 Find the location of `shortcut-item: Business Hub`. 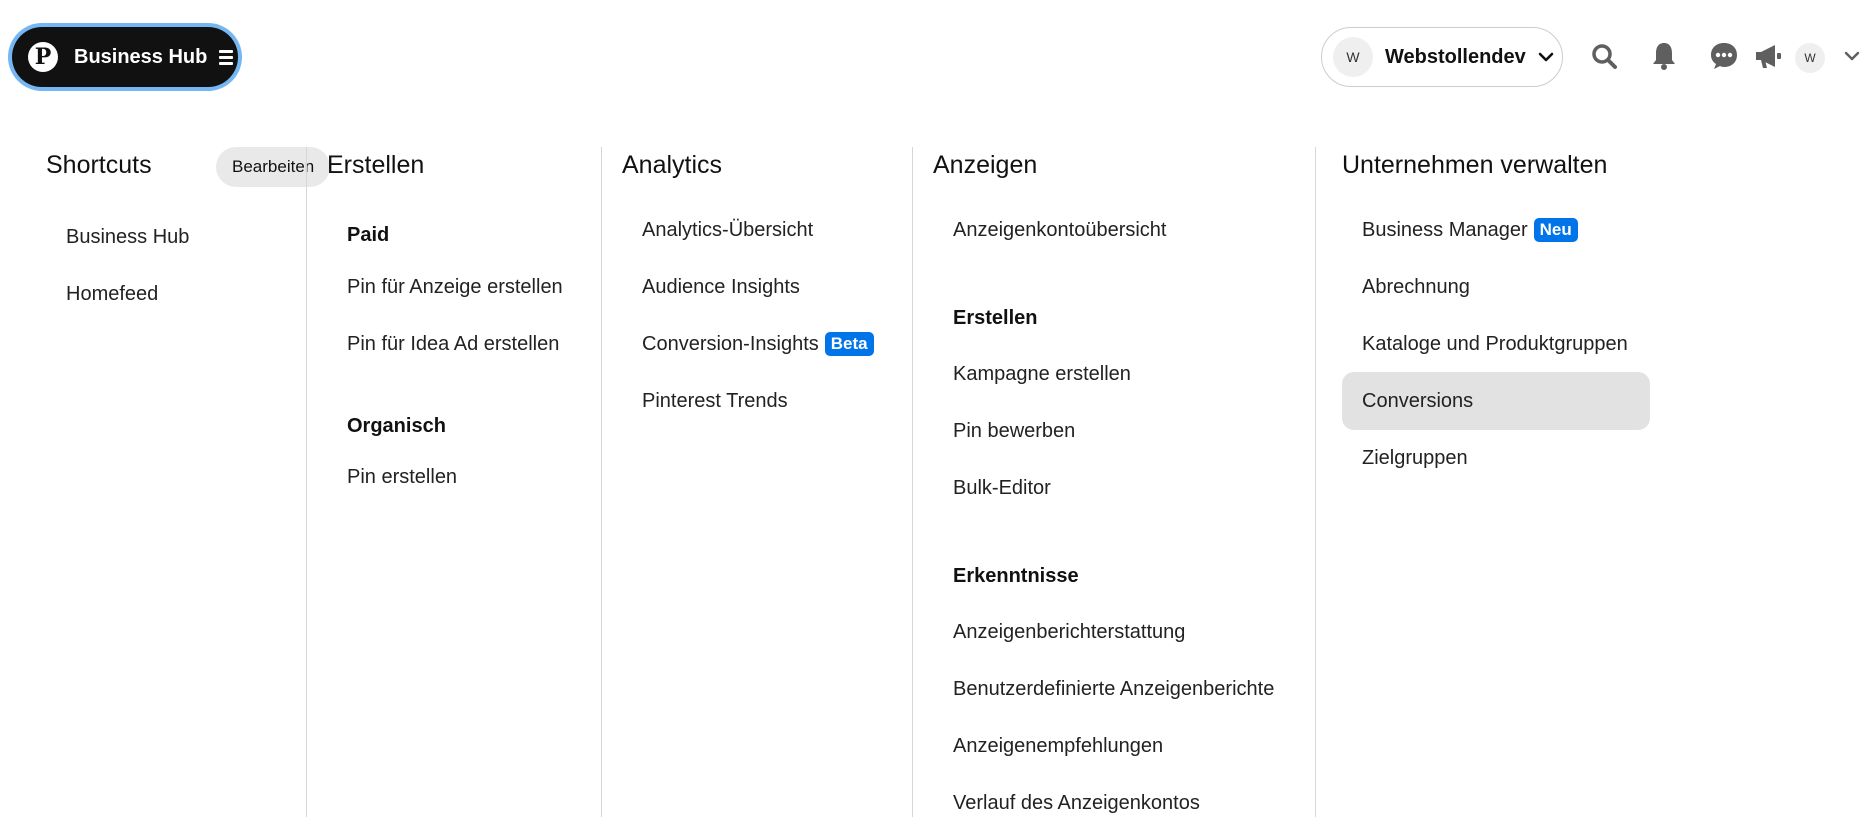

shortcut-item: Business Hub is located at coordinates (117, 237).